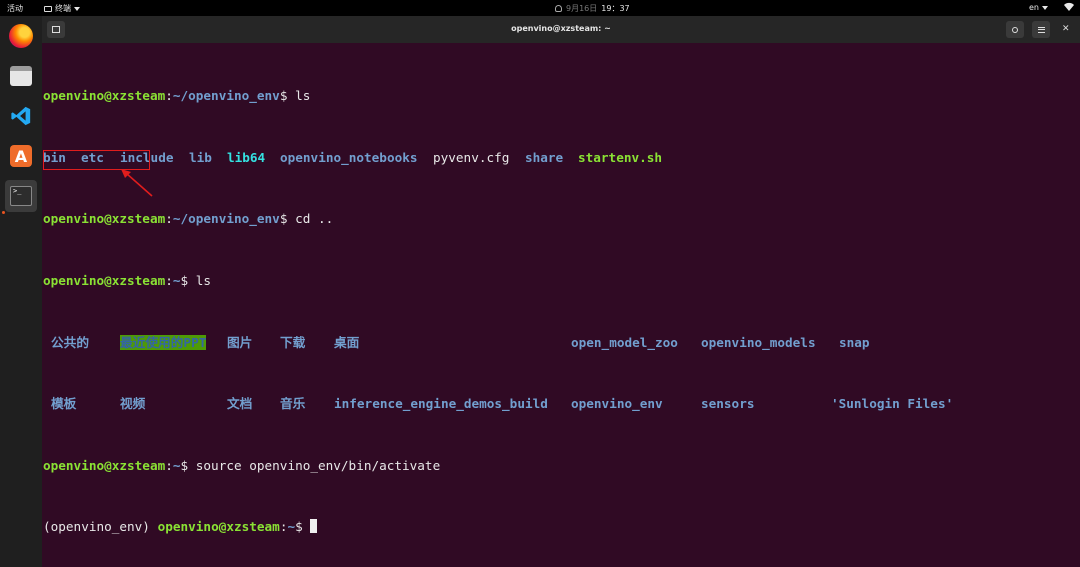 This screenshot has height=567, width=1080. Describe the element at coordinates (1034, 7) in the screenshot. I see `language-label: en` at that location.